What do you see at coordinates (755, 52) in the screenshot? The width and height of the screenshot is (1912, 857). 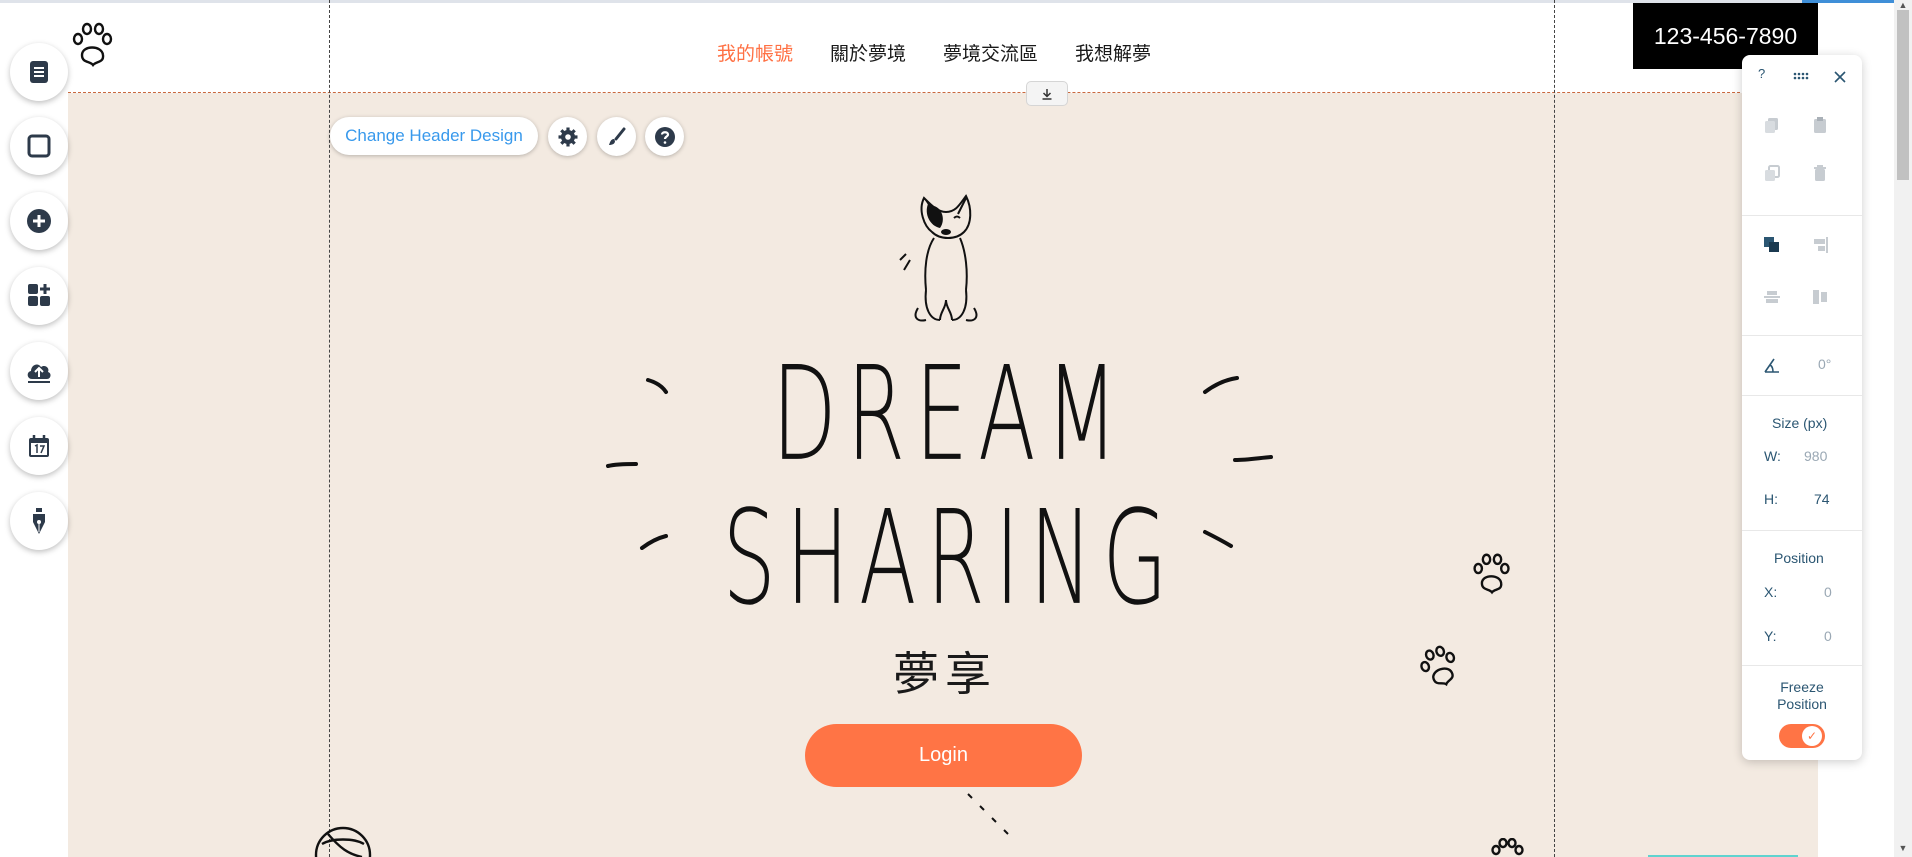 I see `menu-item-my-account: 我的帳號` at bounding box center [755, 52].